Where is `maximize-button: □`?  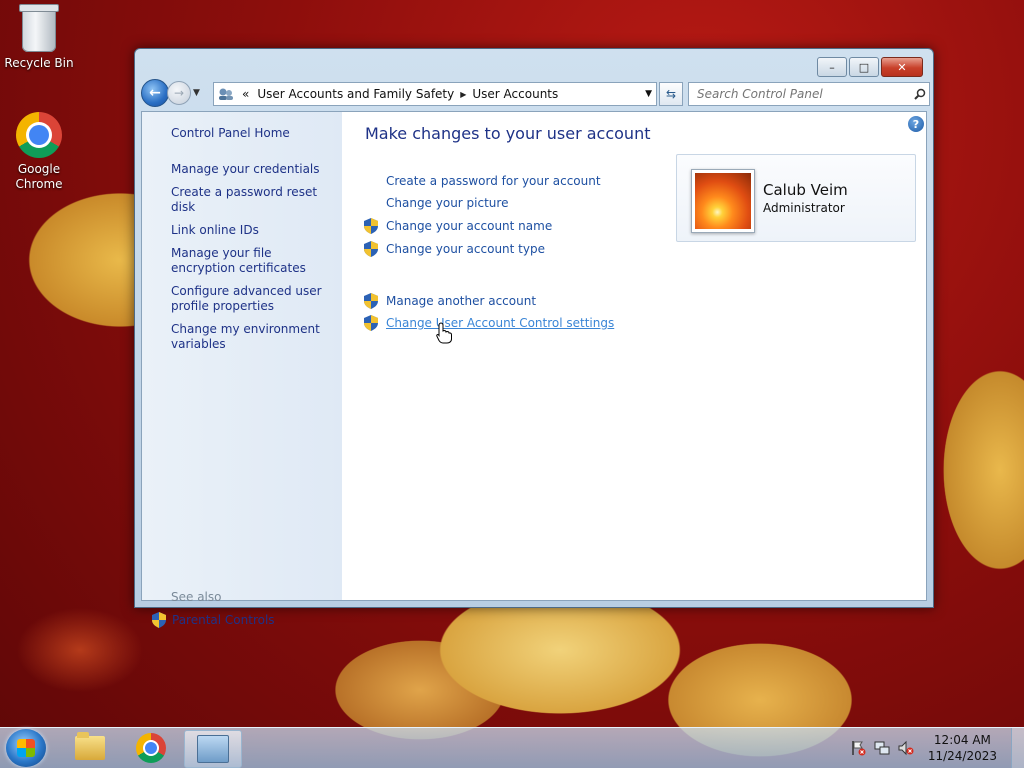 maximize-button: □ is located at coordinates (864, 67).